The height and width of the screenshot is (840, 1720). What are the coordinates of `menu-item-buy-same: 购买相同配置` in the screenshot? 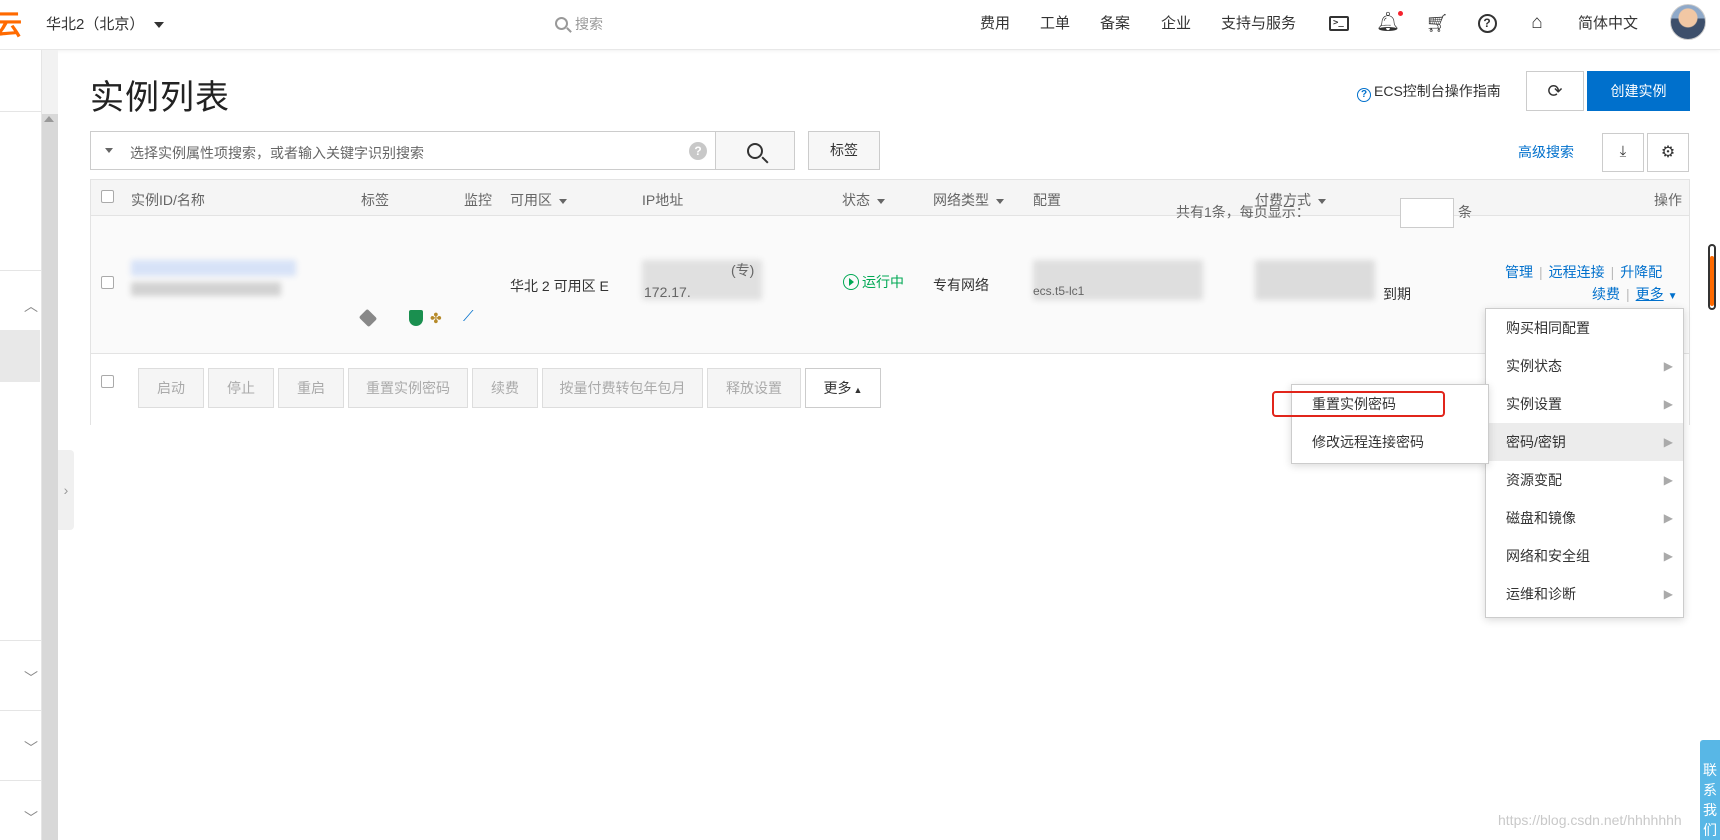 It's located at (1584, 328).